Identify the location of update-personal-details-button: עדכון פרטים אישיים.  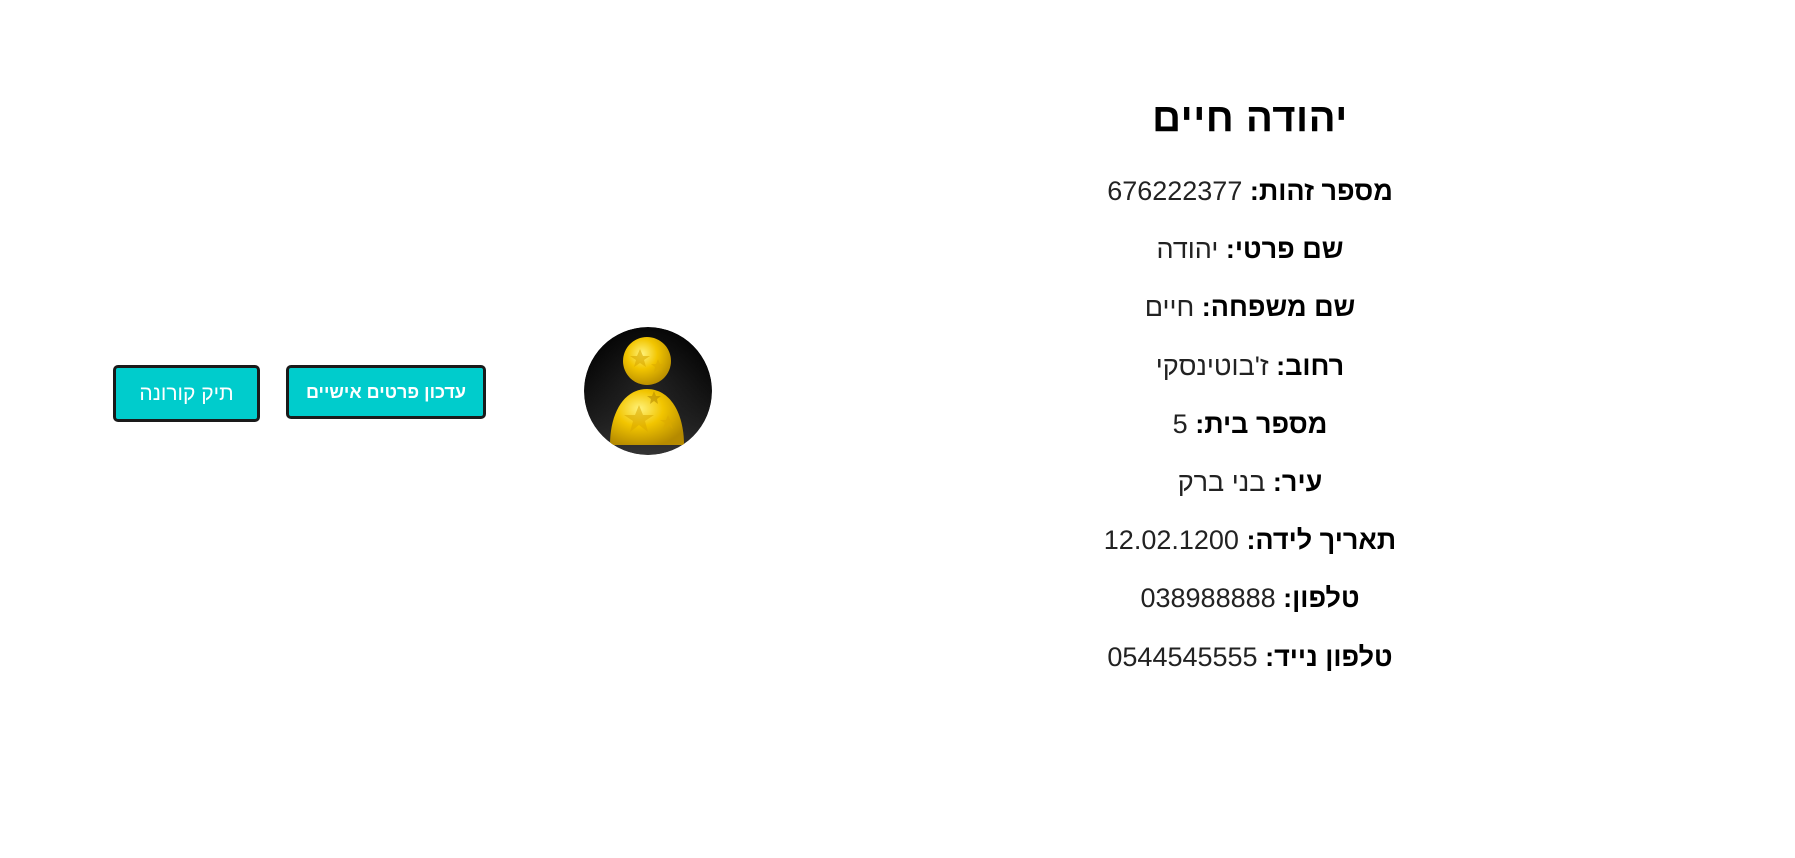
(386, 392).